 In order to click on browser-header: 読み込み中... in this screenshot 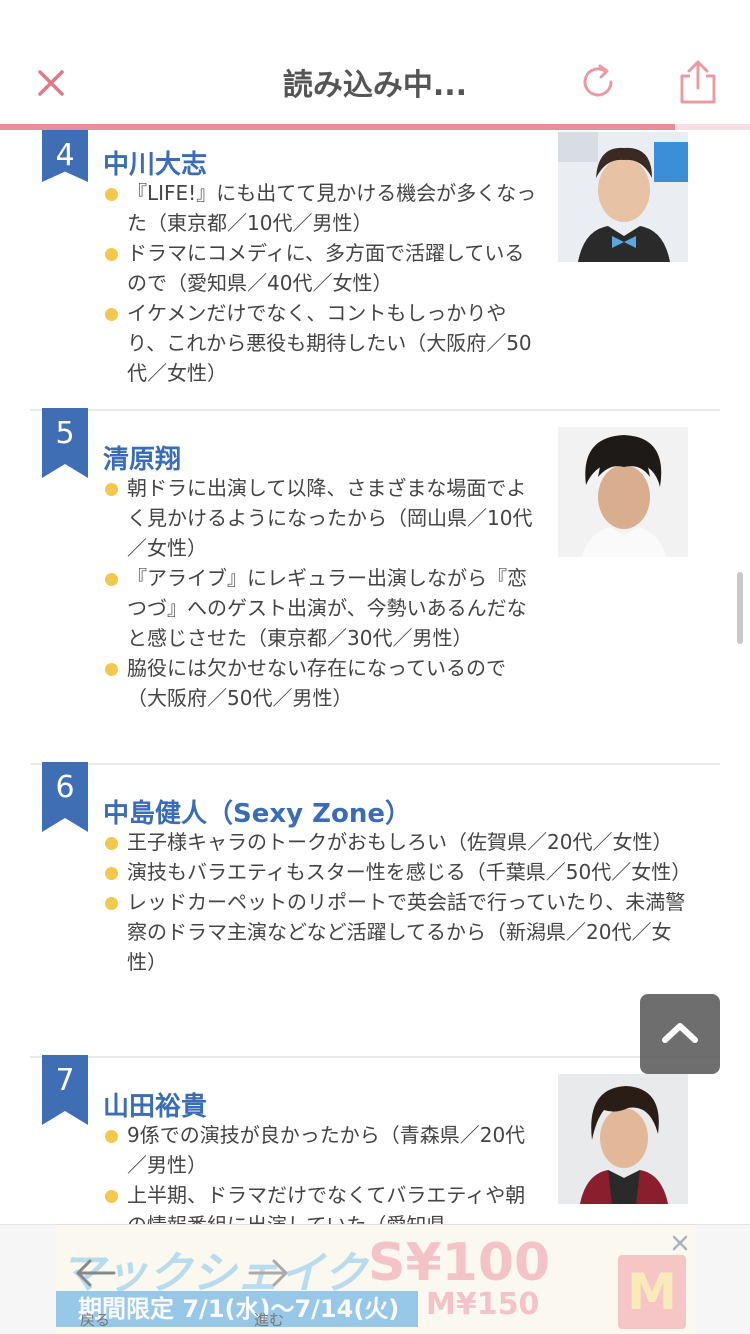, I will do `click(375, 65)`.